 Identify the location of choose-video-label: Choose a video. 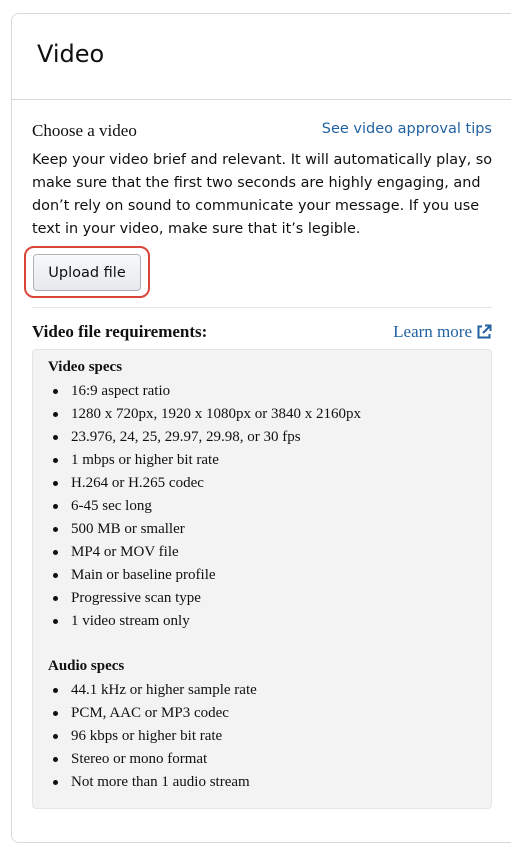
(84, 130).